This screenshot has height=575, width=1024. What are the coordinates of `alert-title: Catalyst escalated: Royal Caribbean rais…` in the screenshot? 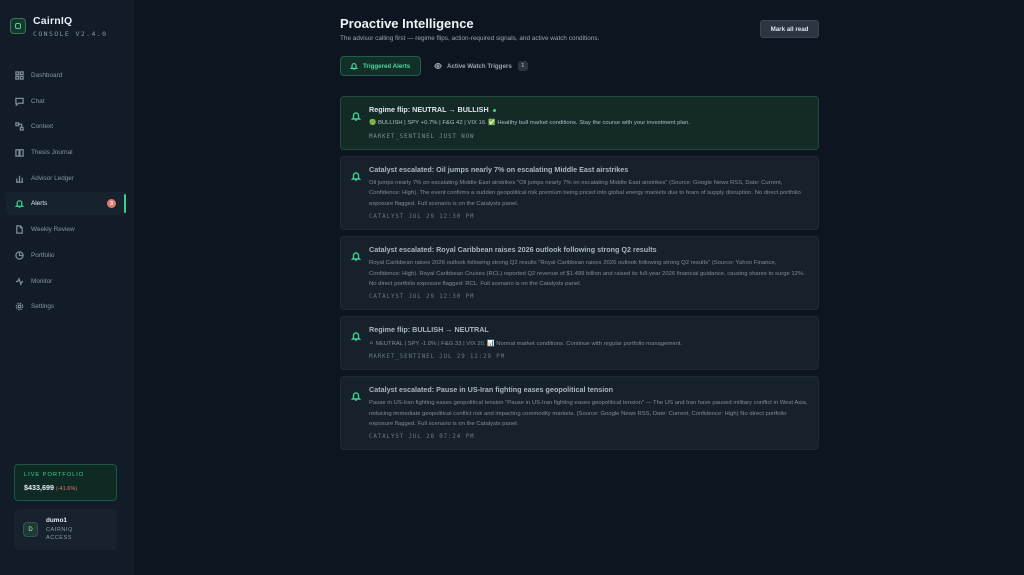 It's located at (513, 250).